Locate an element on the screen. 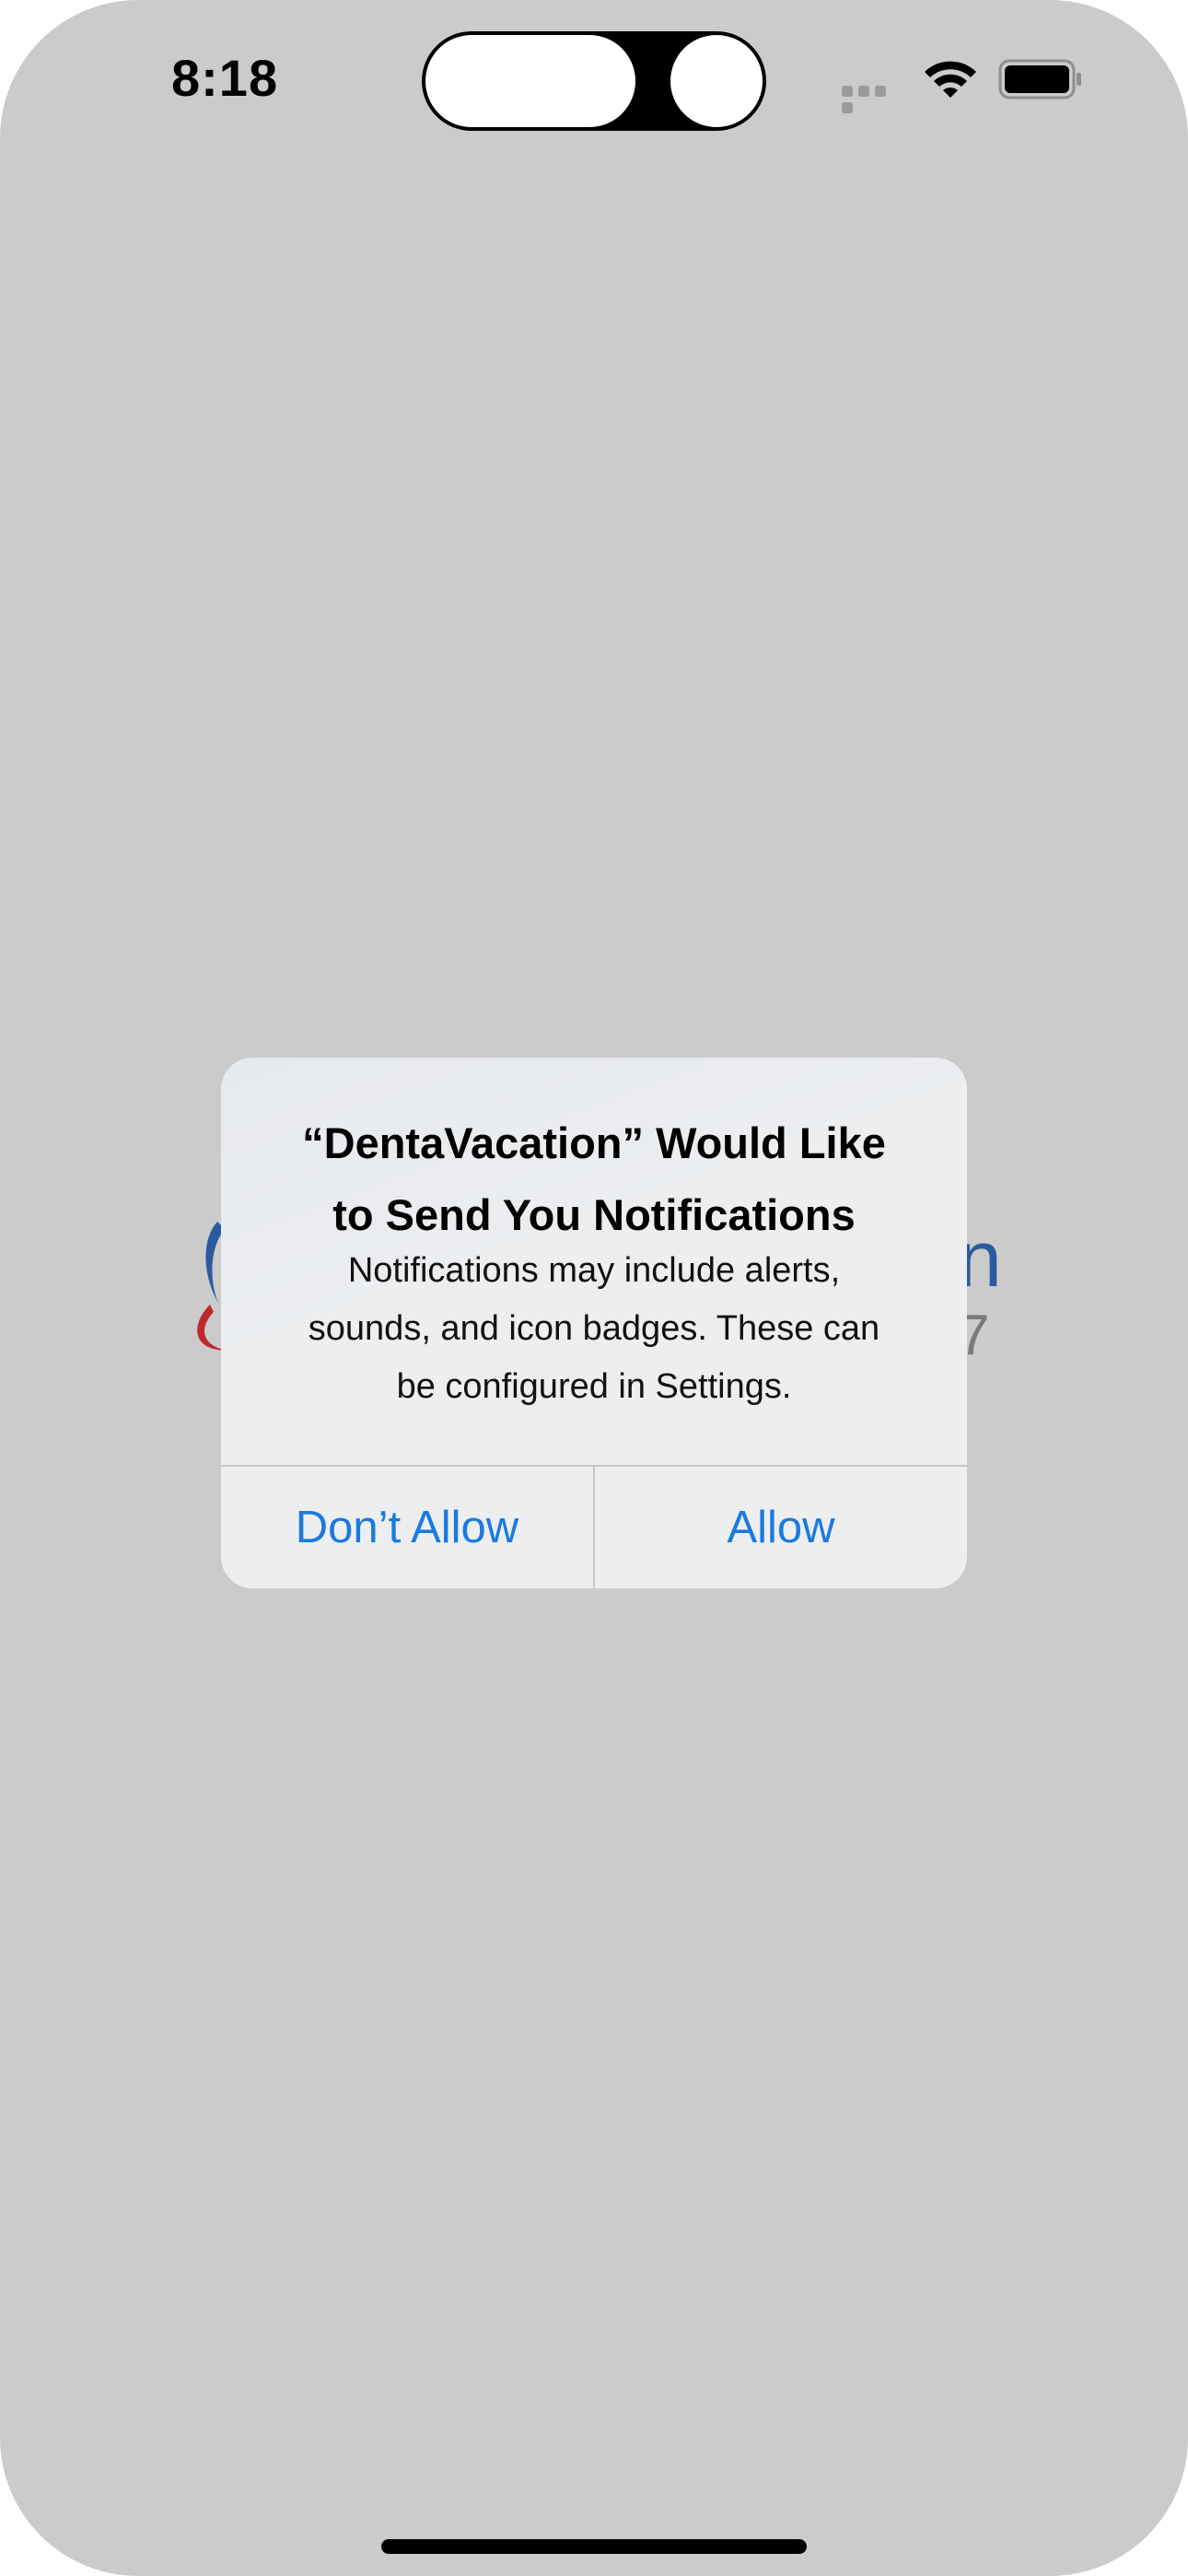 The width and height of the screenshot is (1188, 2576). island-pill-right is located at coordinates (716, 81).